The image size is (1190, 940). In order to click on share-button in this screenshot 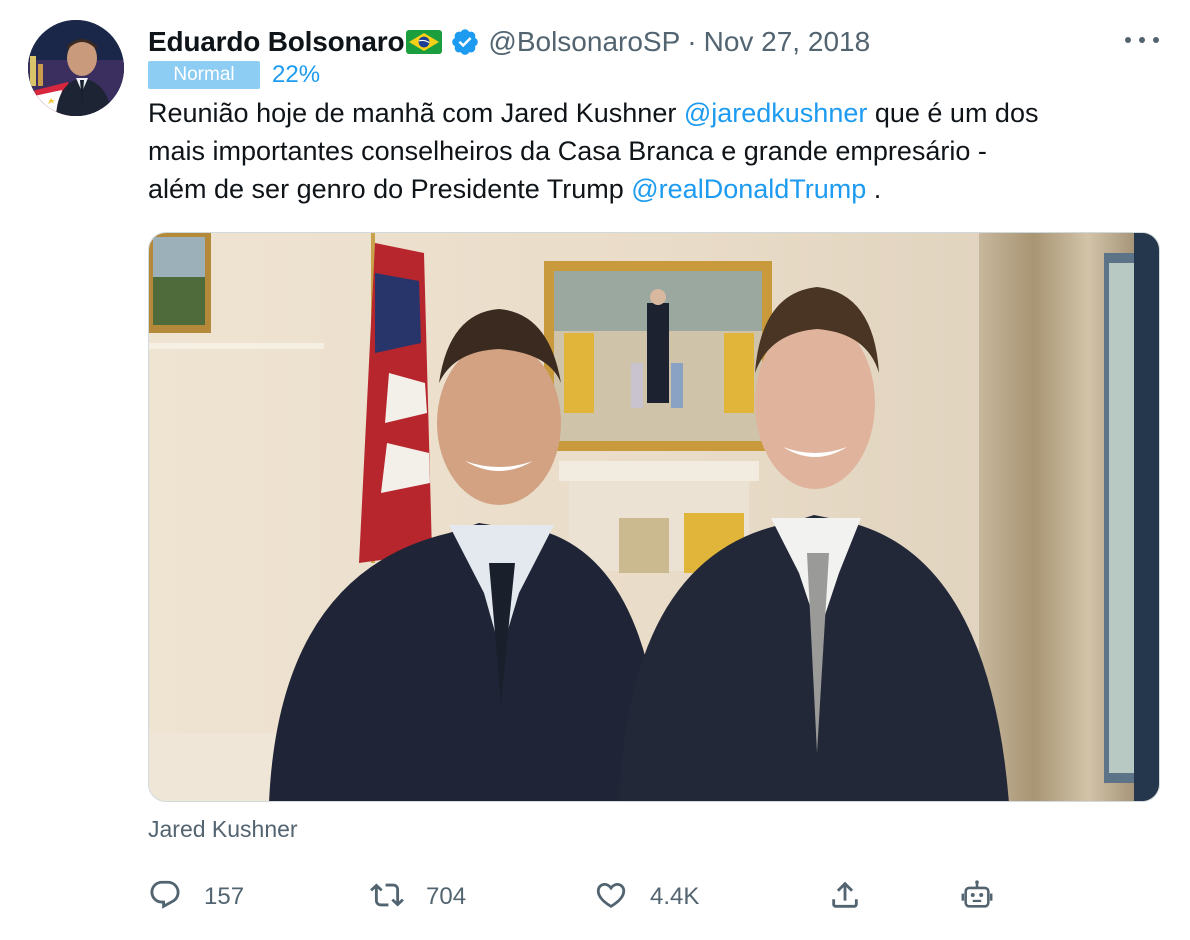, I will do `click(845, 897)`.